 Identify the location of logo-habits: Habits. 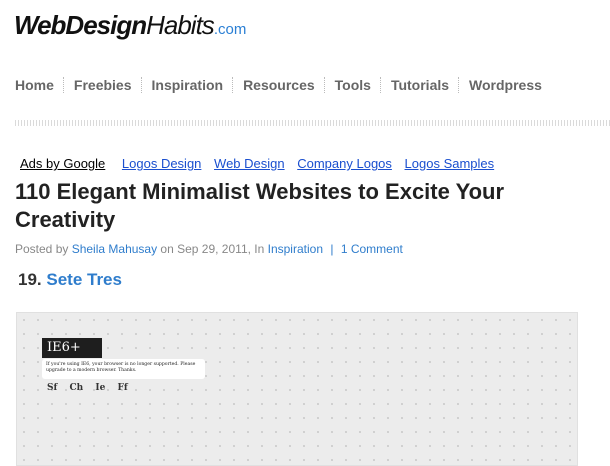
(180, 25).